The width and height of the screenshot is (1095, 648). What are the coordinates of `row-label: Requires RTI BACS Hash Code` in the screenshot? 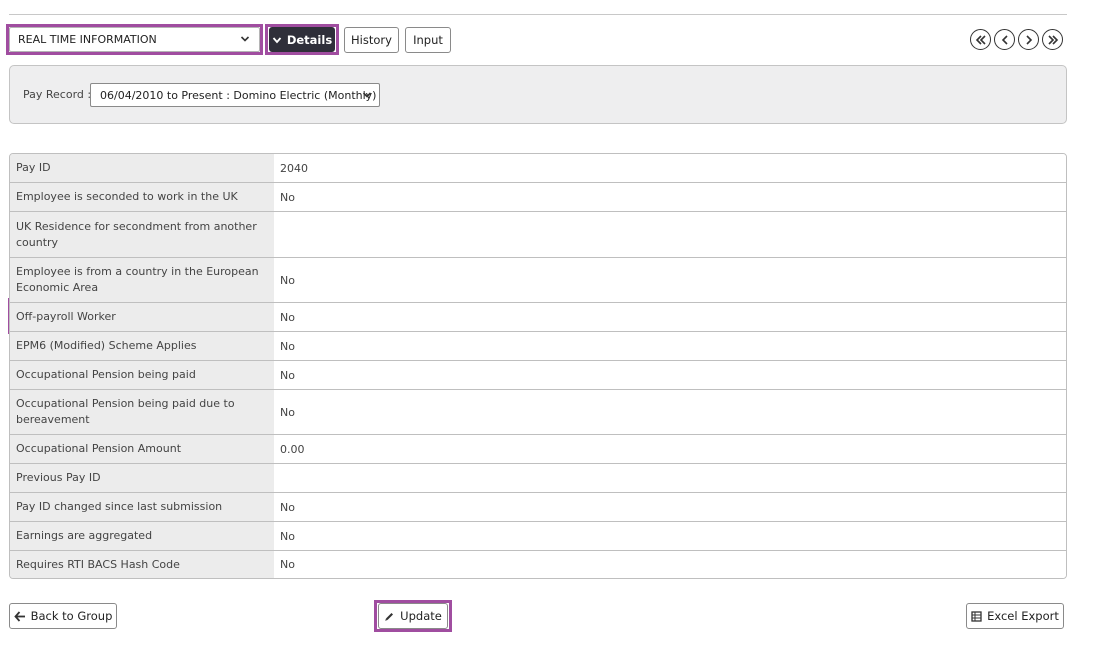 It's located at (142, 564).